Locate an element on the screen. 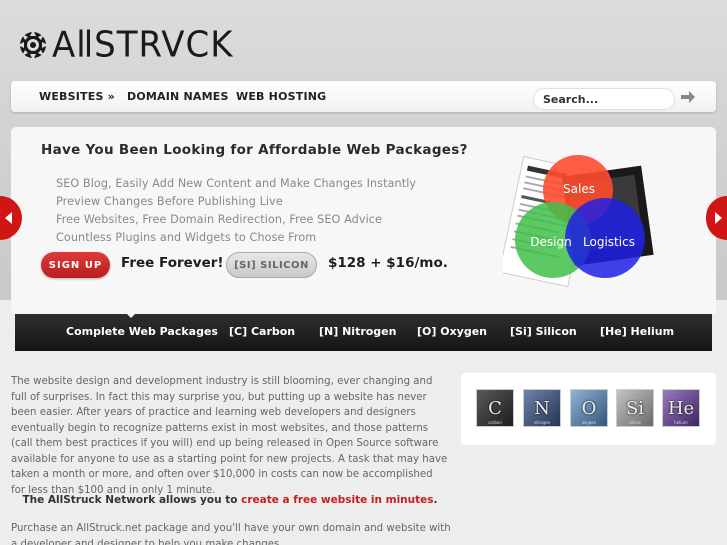 The width and height of the screenshot is (727, 545). site-logo: AllSTRVCK is located at coordinates (125, 45).